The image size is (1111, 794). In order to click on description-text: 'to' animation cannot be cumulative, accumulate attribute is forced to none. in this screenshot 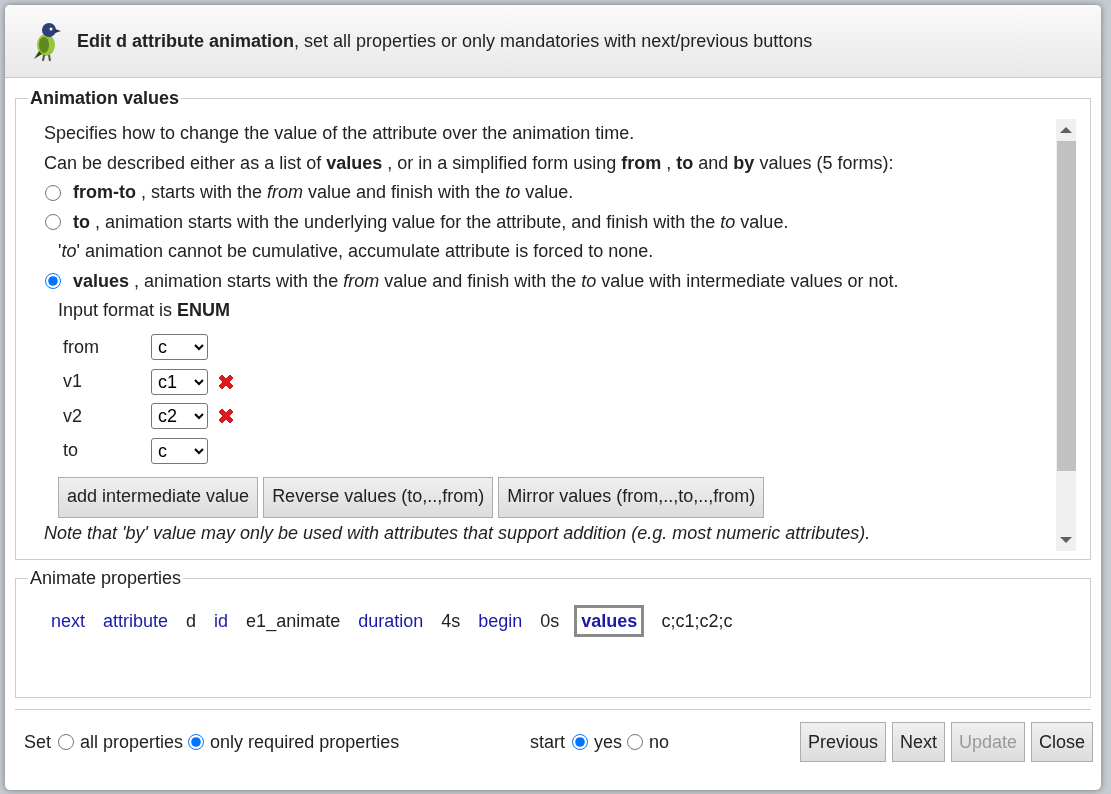, I will do `click(356, 251)`.